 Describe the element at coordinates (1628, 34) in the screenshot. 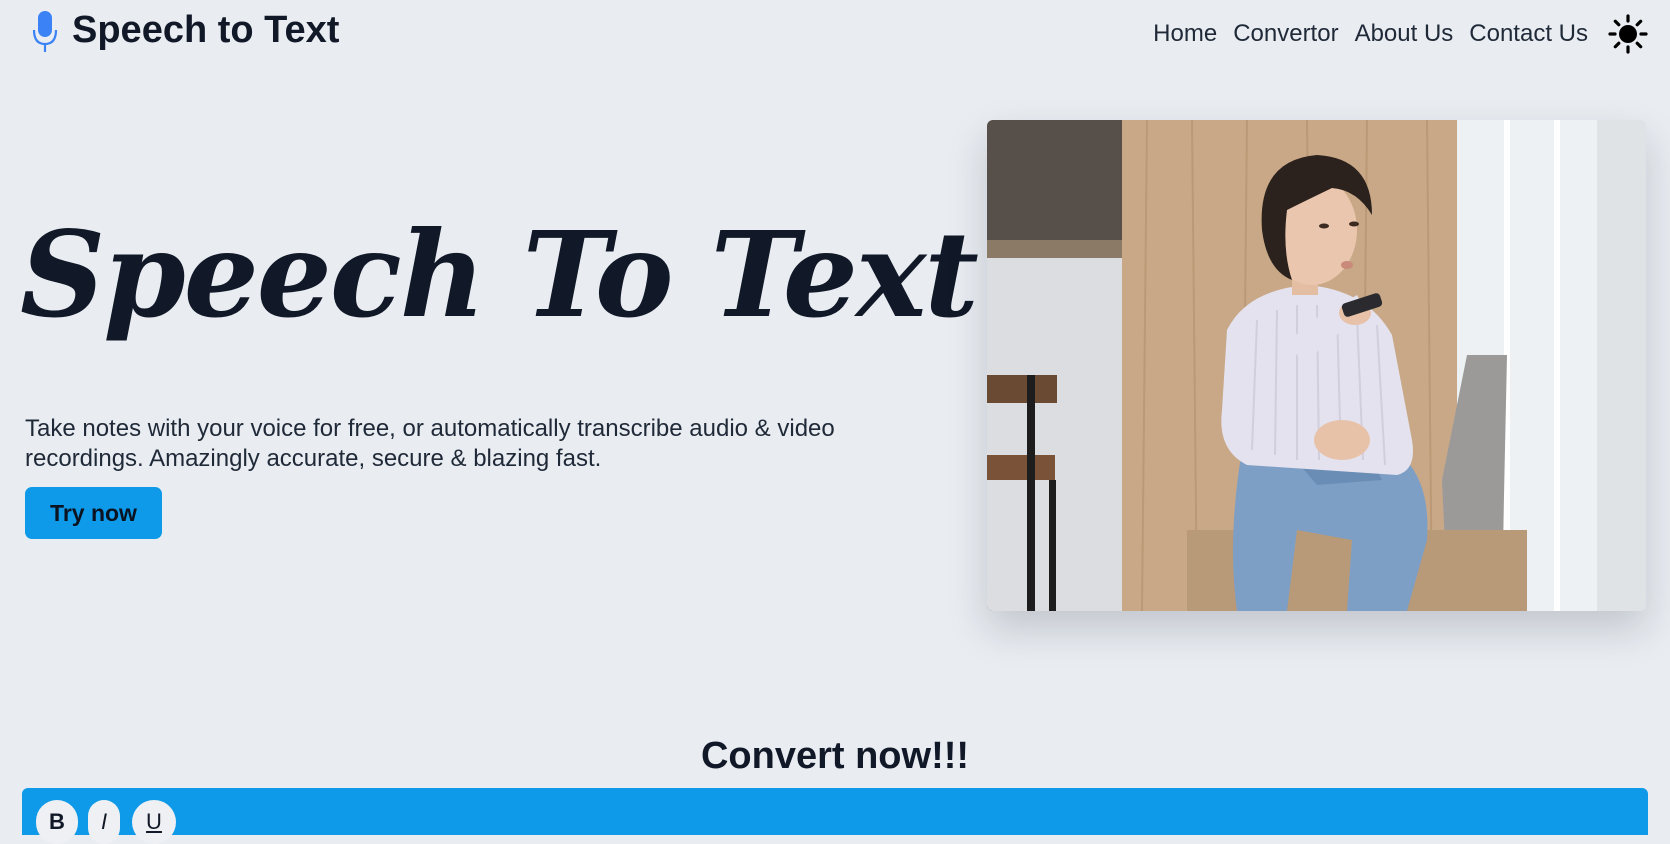

I see `sun-icon` at that location.